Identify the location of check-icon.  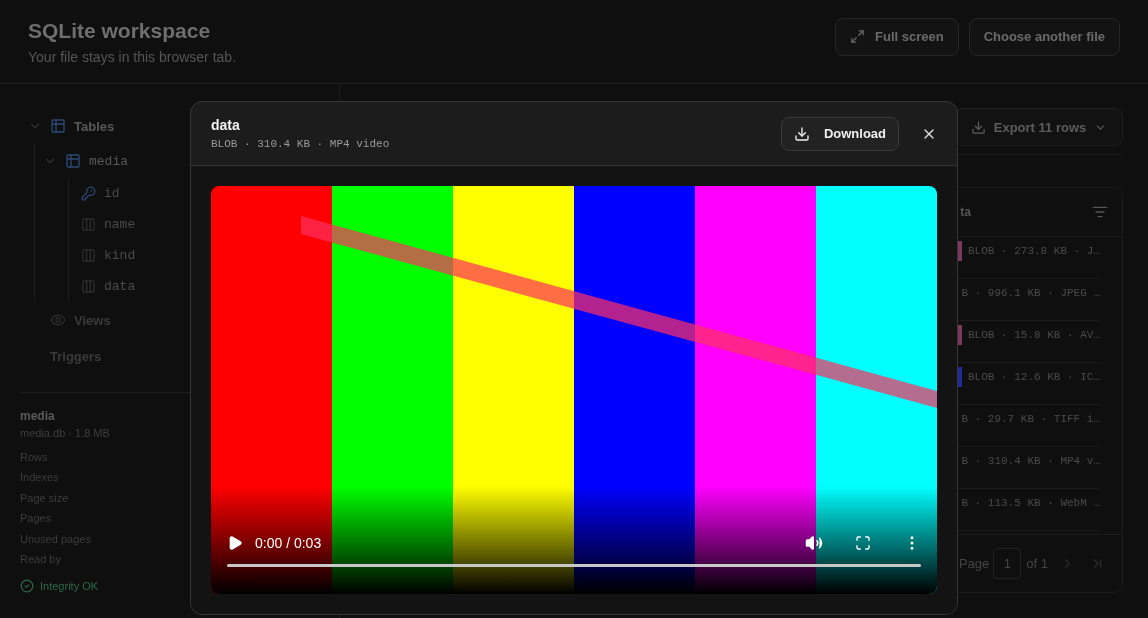
(27, 586).